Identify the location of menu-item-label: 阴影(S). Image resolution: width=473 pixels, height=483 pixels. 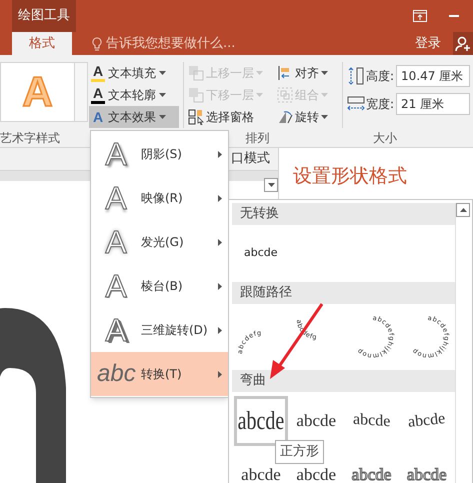
(162, 154).